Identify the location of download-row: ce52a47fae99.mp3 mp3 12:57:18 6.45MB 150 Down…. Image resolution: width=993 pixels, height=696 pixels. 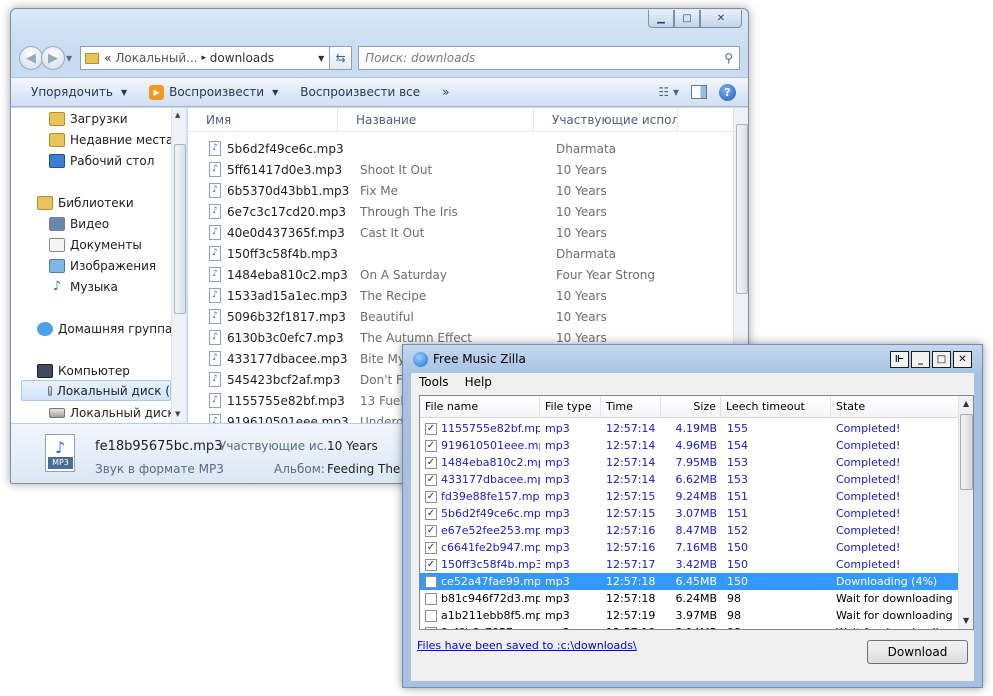
(689, 581).